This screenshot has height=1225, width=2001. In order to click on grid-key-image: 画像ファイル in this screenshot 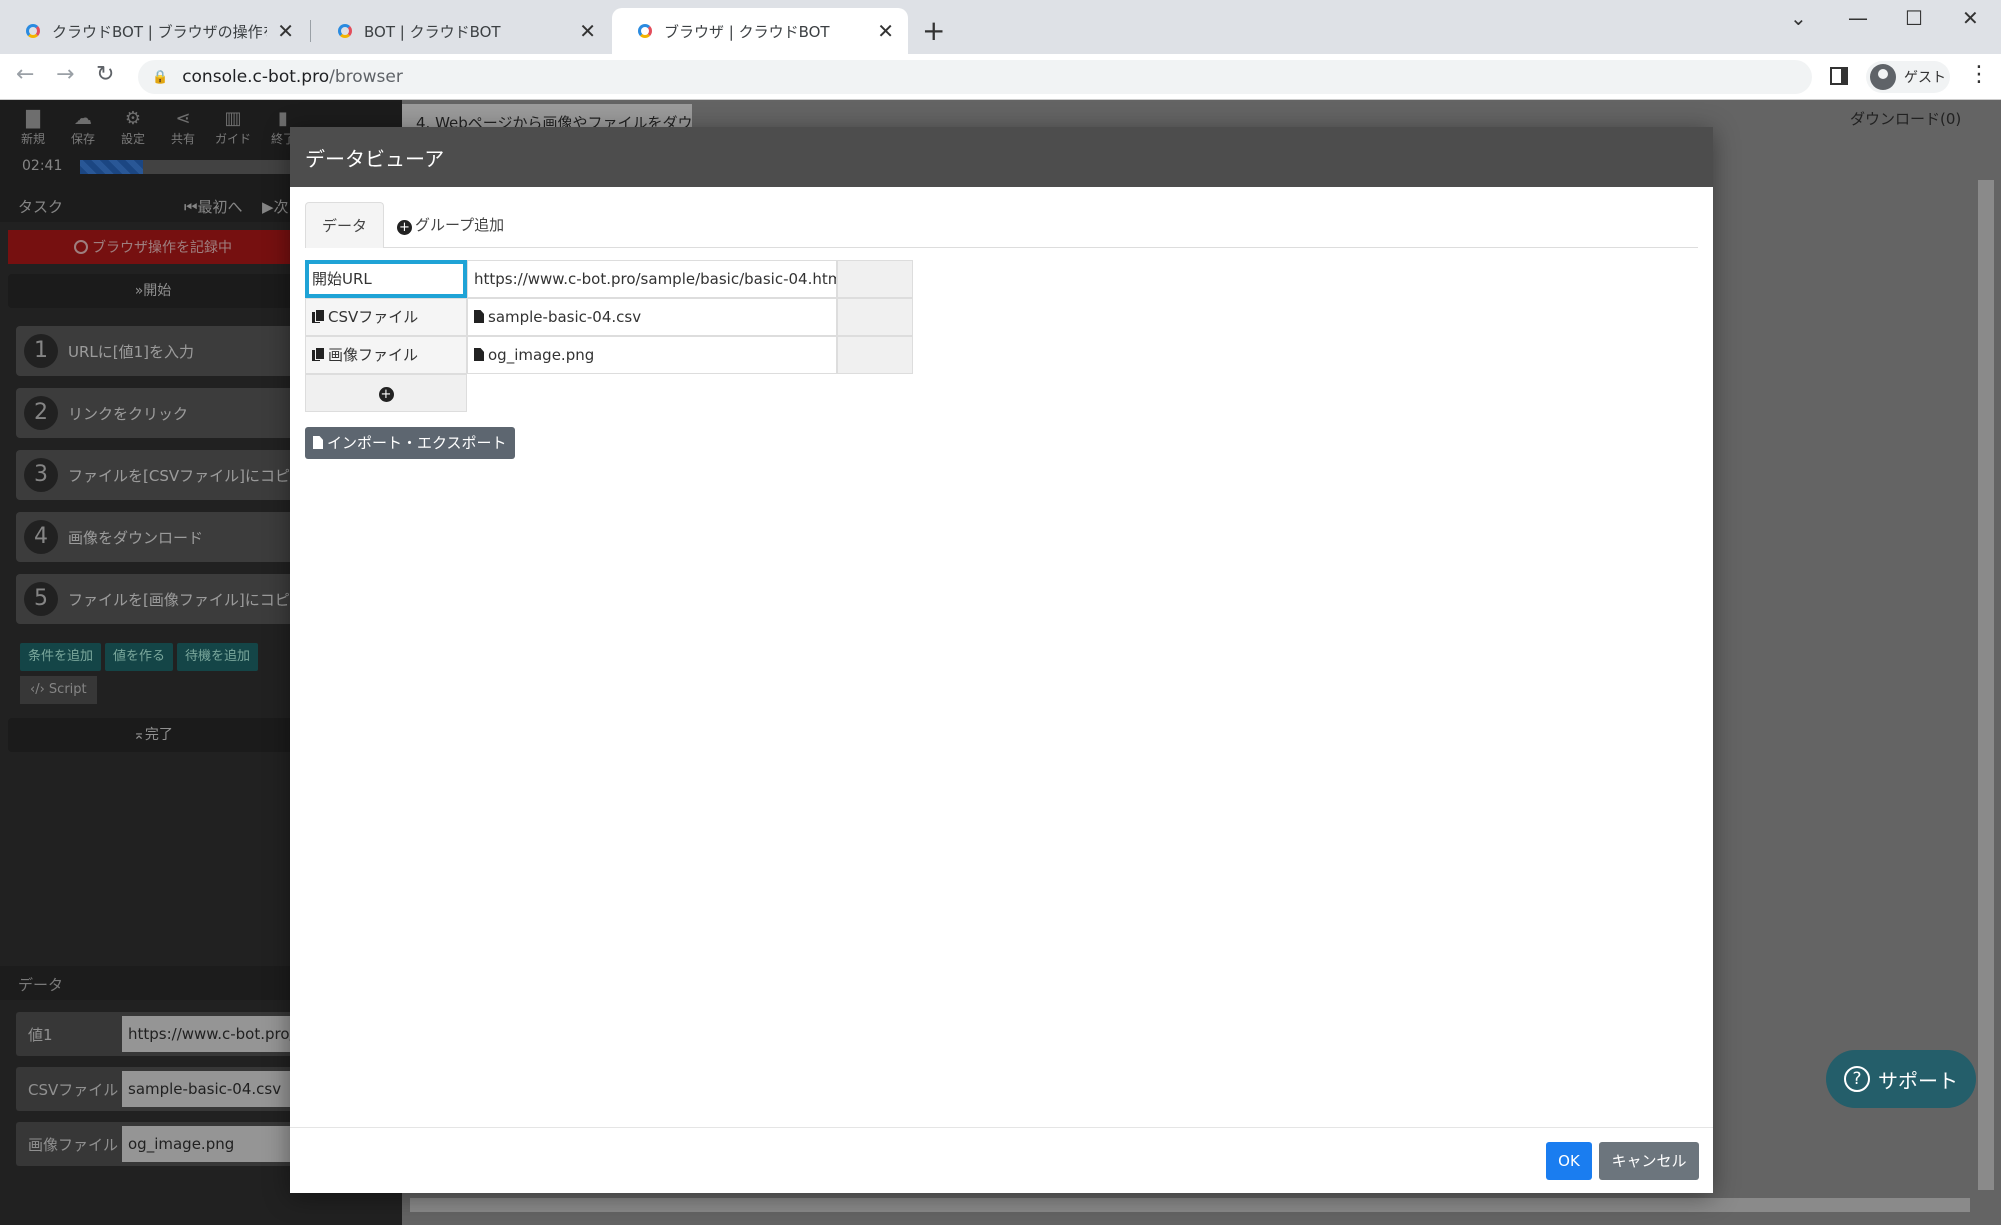, I will do `click(386, 355)`.